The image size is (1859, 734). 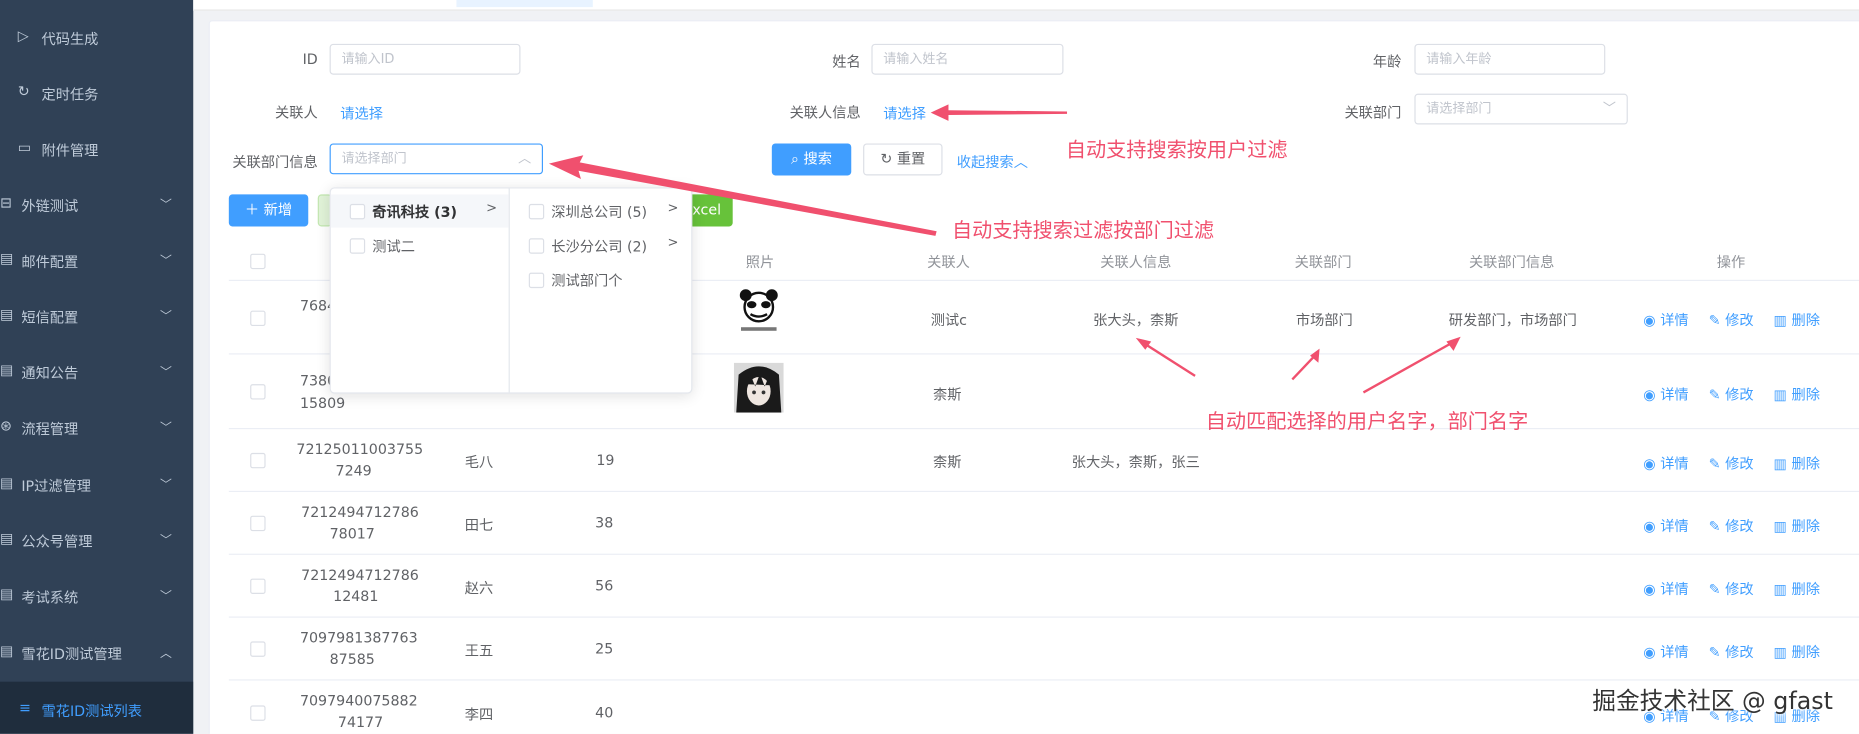 I want to click on annotation-dept-filter: 自动支持搜索过滤按部门过滤, so click(x=1083, y=231).